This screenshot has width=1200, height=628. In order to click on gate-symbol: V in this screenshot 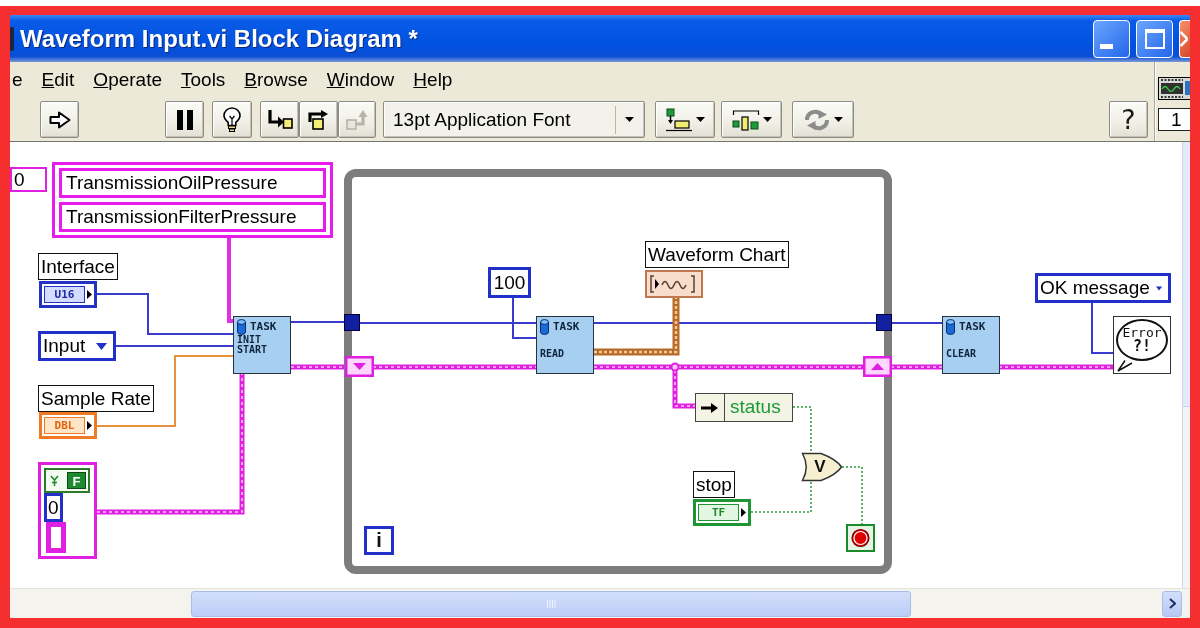, I will do `click(820, 467)`.